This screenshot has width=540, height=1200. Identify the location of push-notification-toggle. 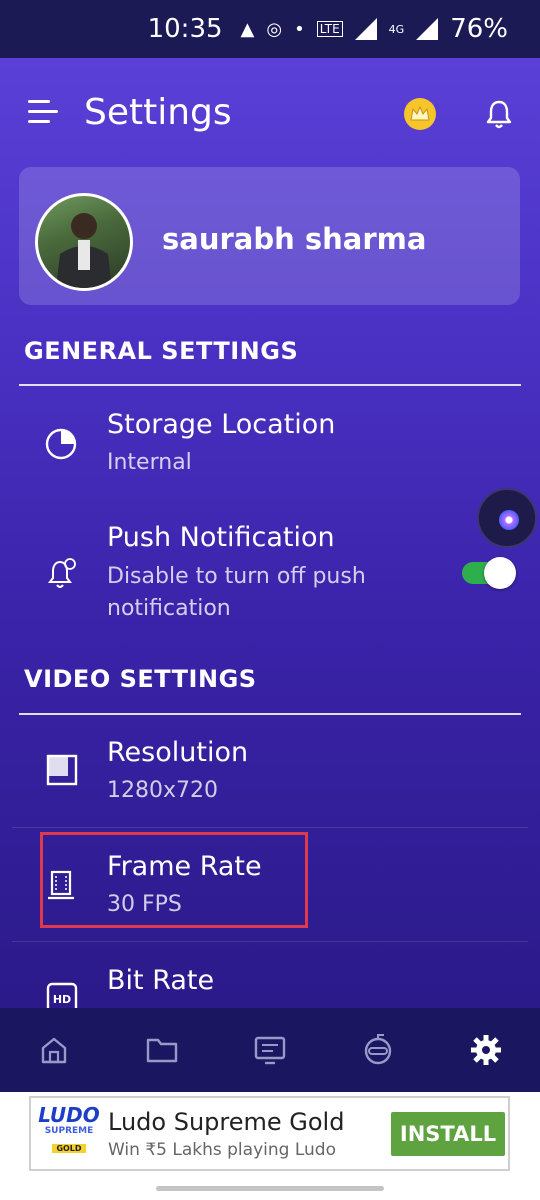
(489, 573).